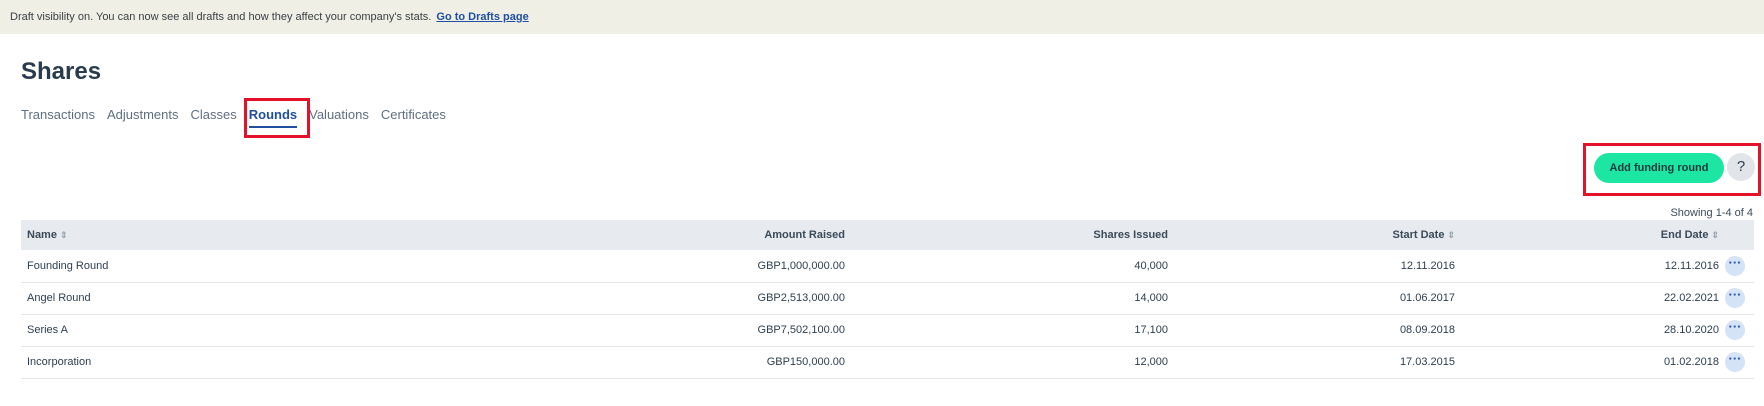  I want to click on column-header-name: Name ⇕, so click(171, 235).